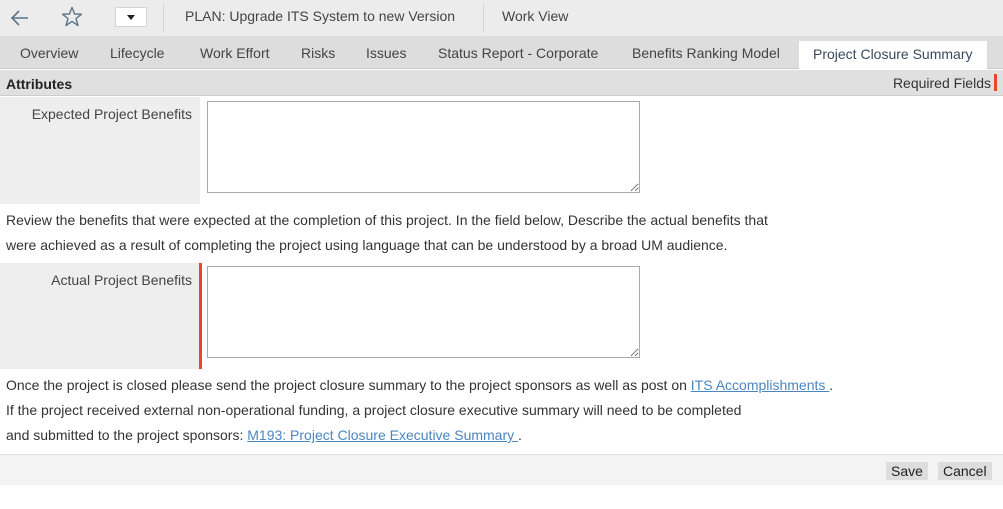  What do you see at coordinates (235, 52) in the screenshot?
I see `tab-work-effort: Work Effort` at bounding box center [235, 52].